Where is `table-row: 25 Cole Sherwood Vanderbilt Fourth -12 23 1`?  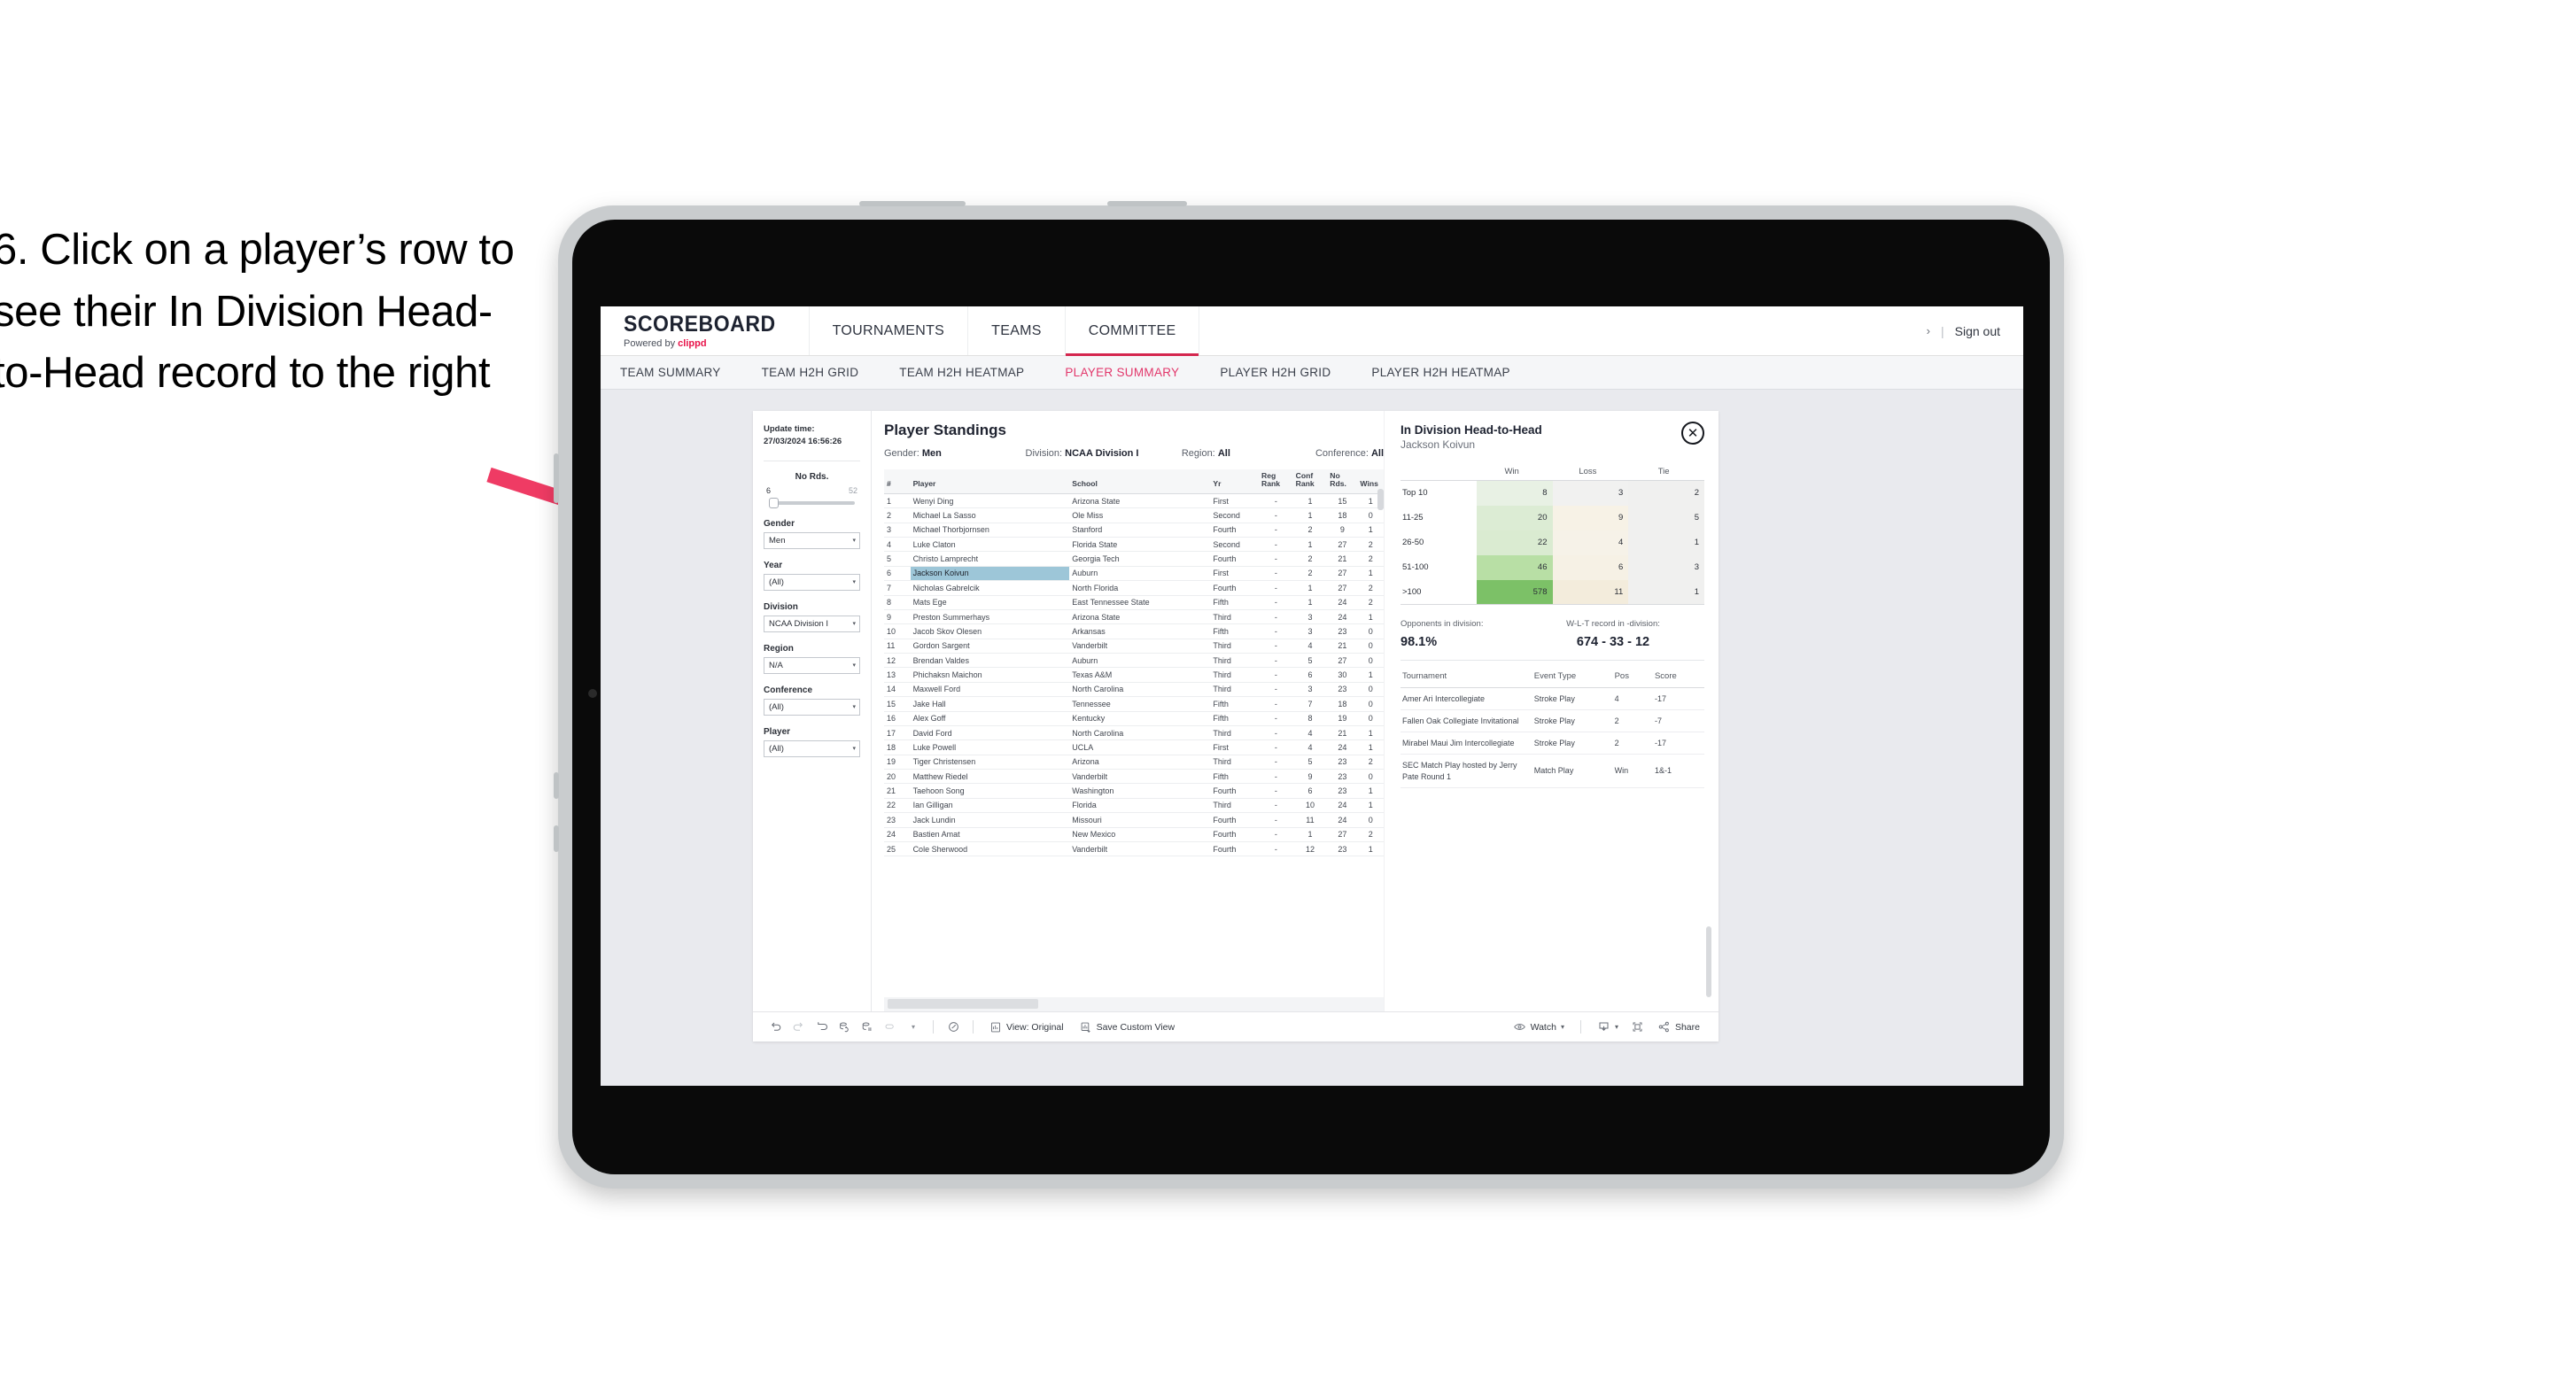 table-row: 25 Cole Sherwood Vanderbilt Fourth -12 23 1 is located at coordinates (1134, 849).